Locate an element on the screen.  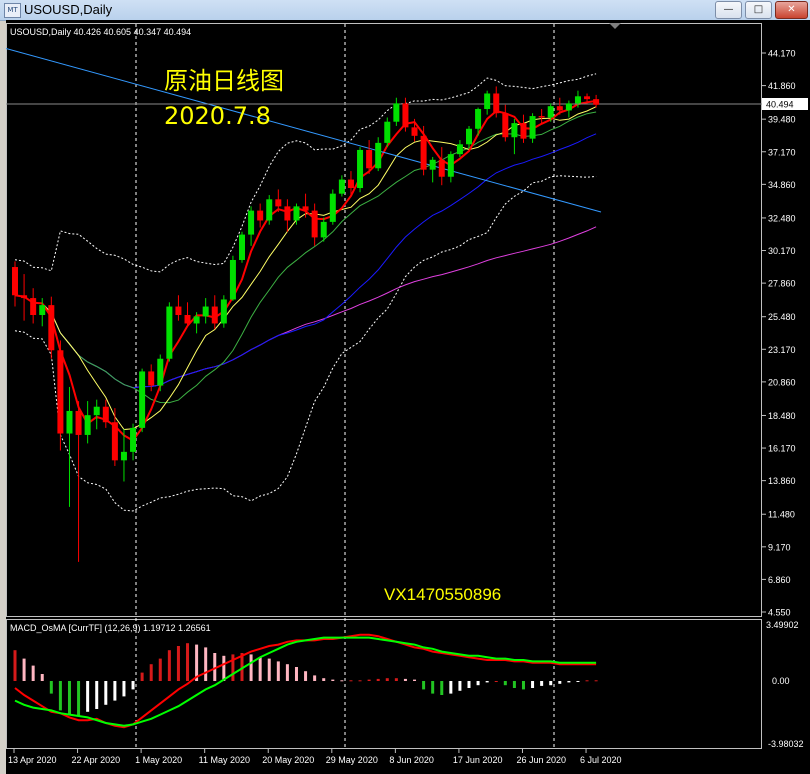
price-tick-label: 11.480 is located at coordinates (781, 515).